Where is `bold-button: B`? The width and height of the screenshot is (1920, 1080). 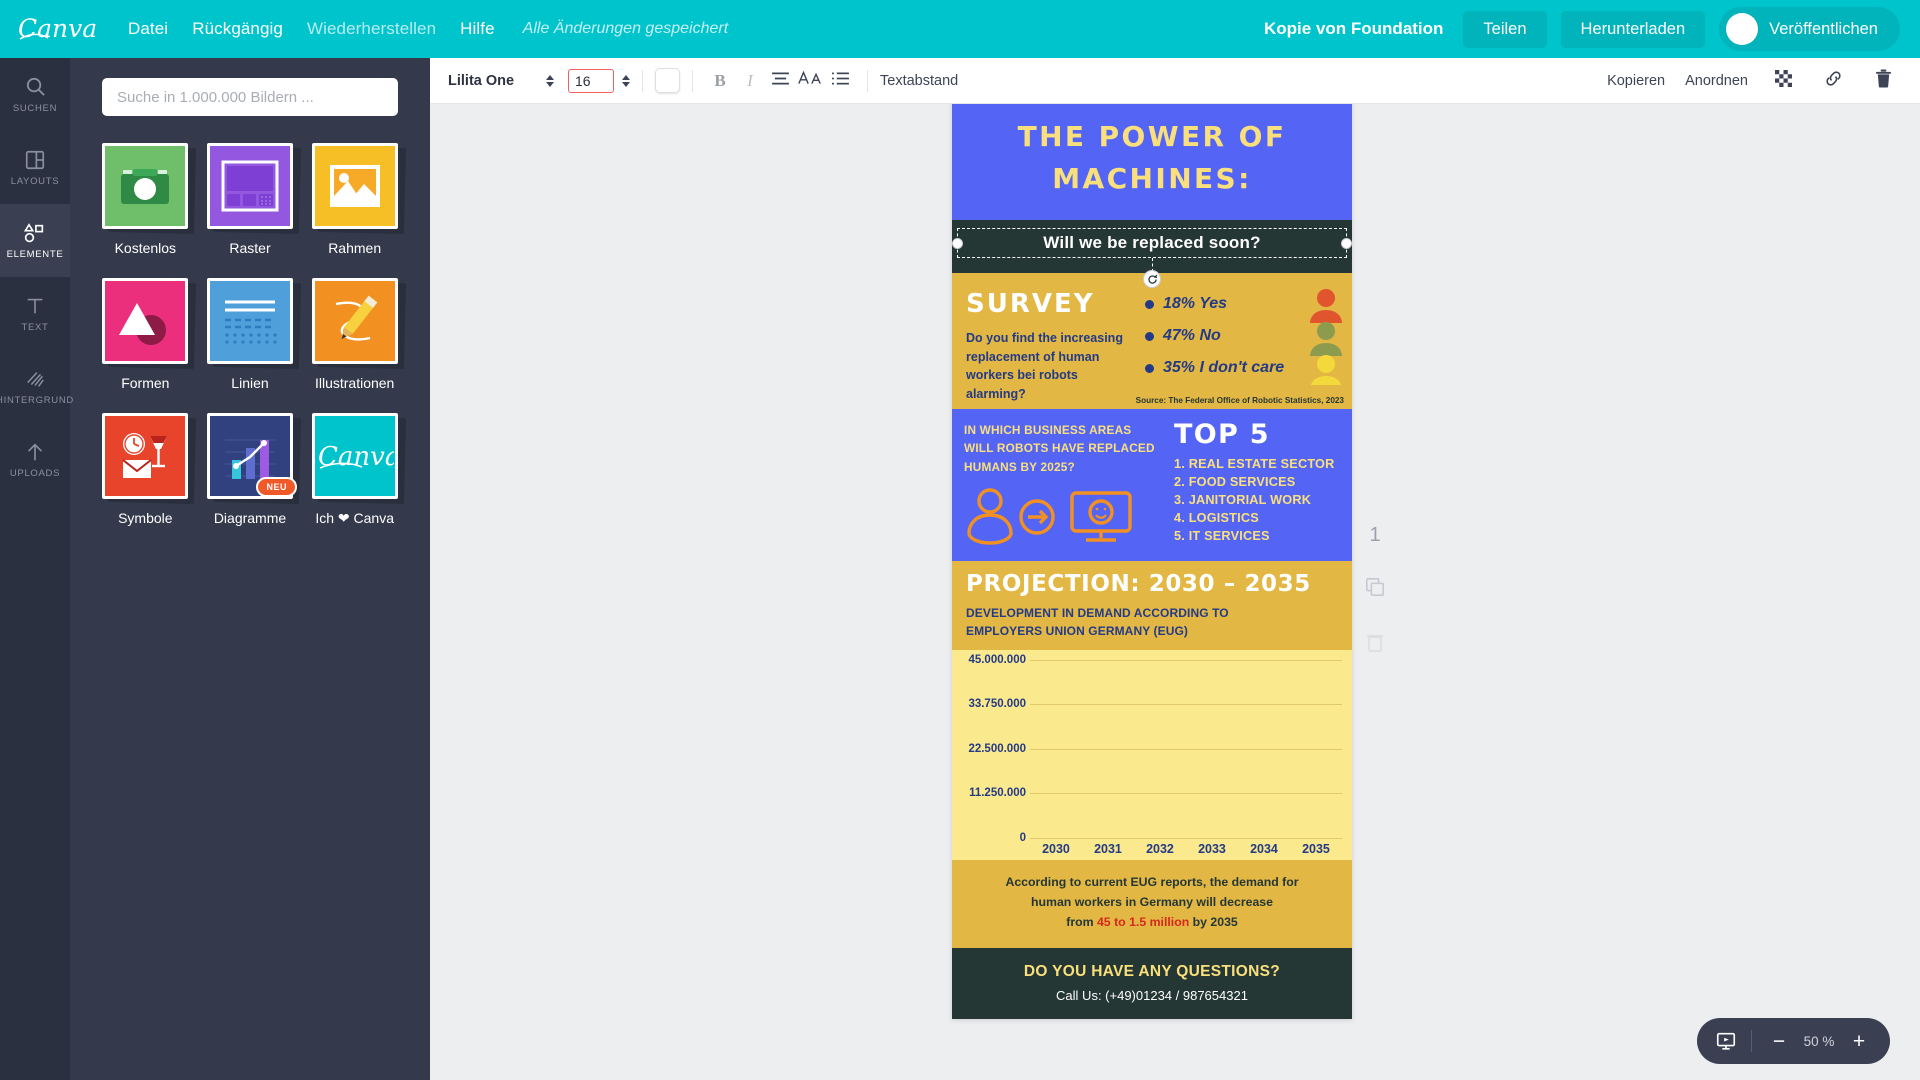
bold-button: B is located at coordinates (720, 81).